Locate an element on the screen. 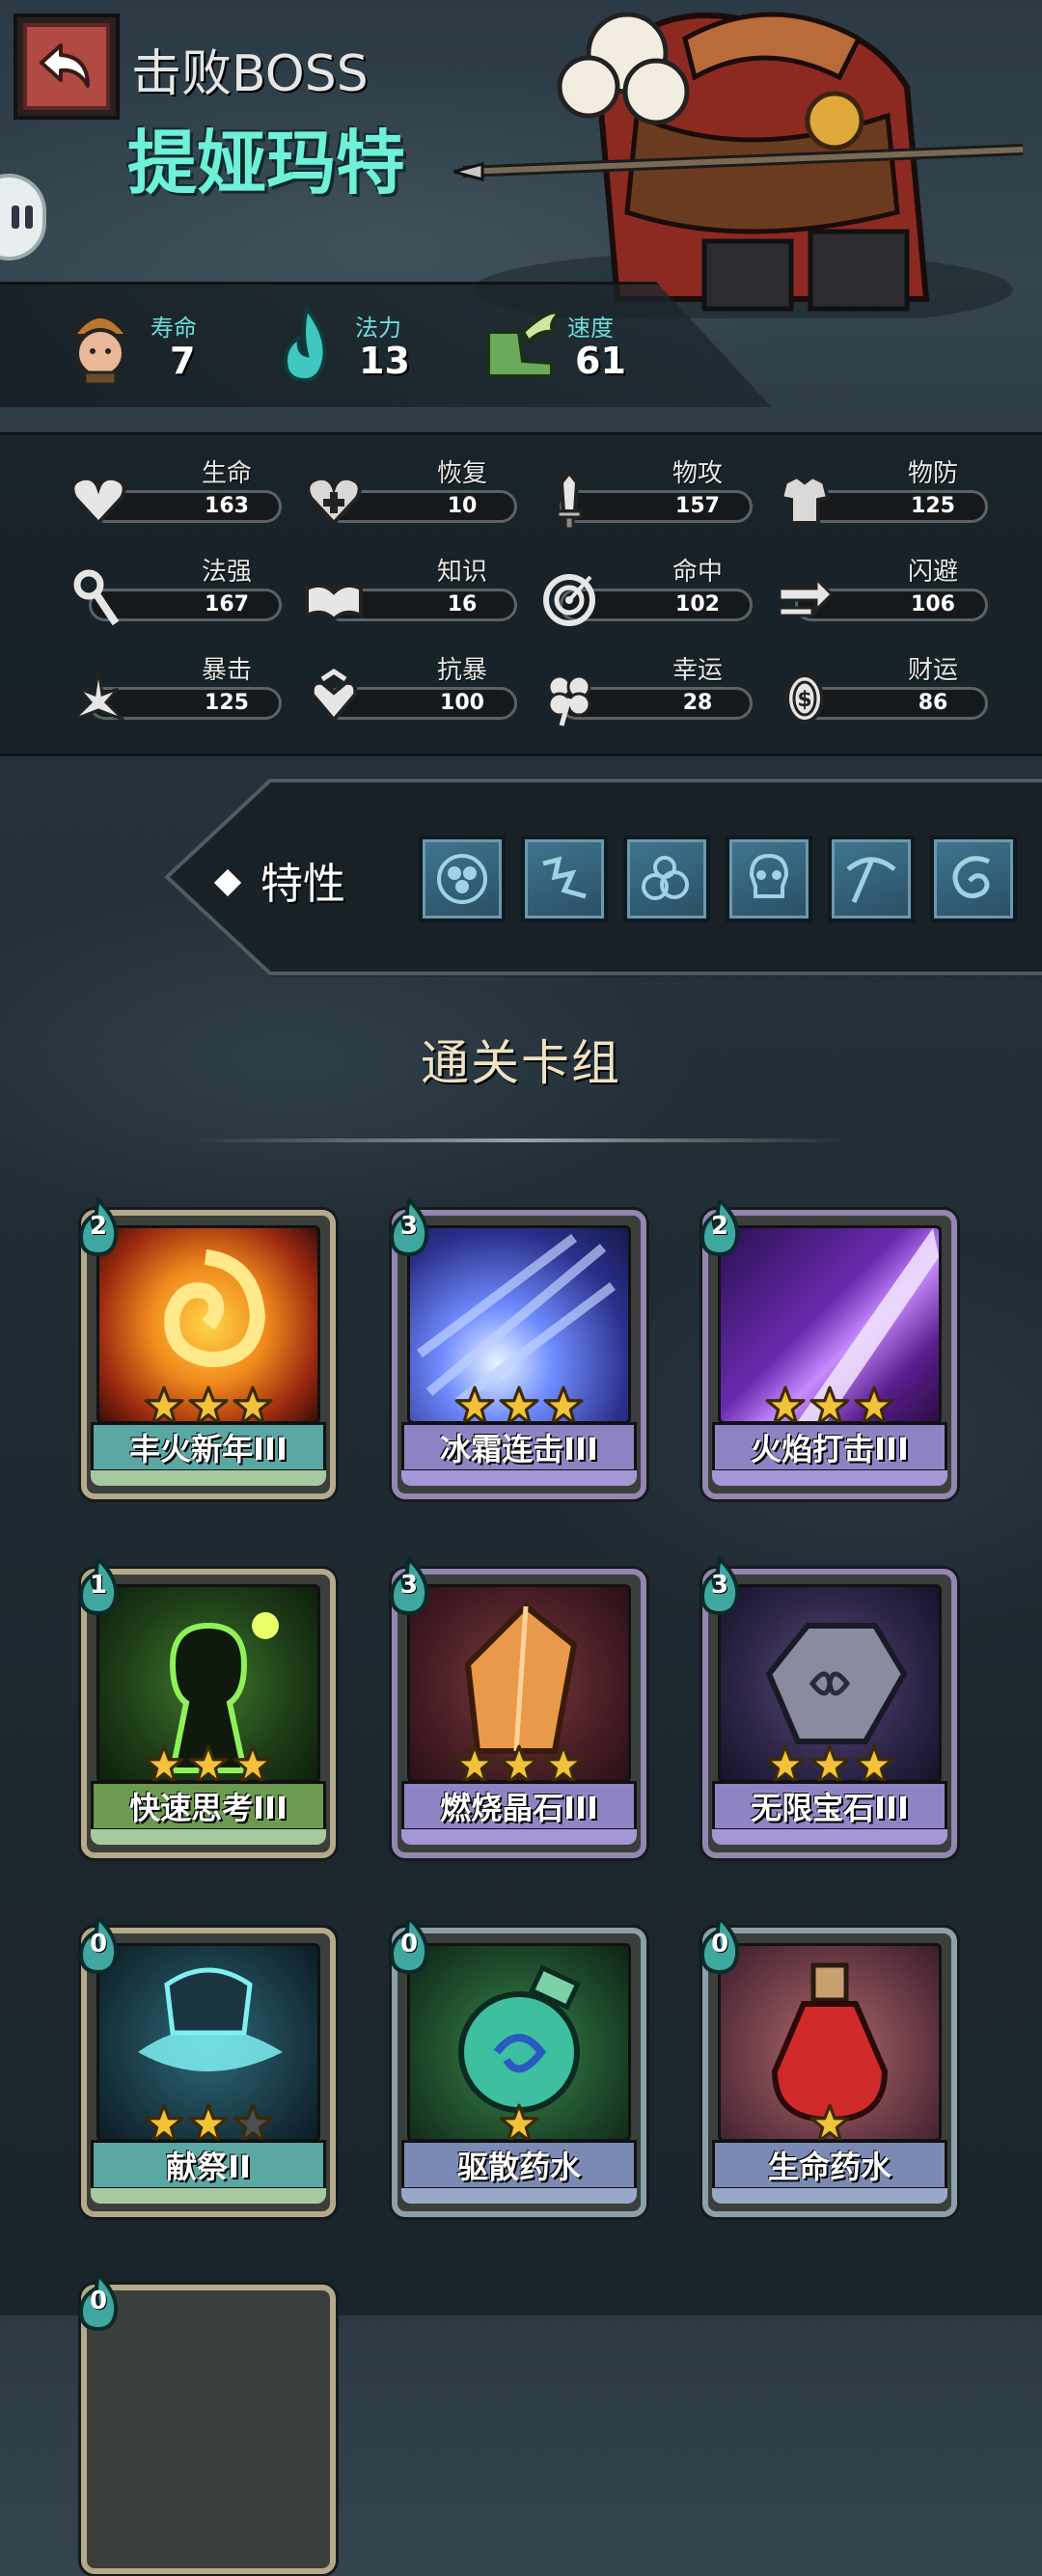  card-2: 火焰打击III 2 is located at coordinates (826, 1349).